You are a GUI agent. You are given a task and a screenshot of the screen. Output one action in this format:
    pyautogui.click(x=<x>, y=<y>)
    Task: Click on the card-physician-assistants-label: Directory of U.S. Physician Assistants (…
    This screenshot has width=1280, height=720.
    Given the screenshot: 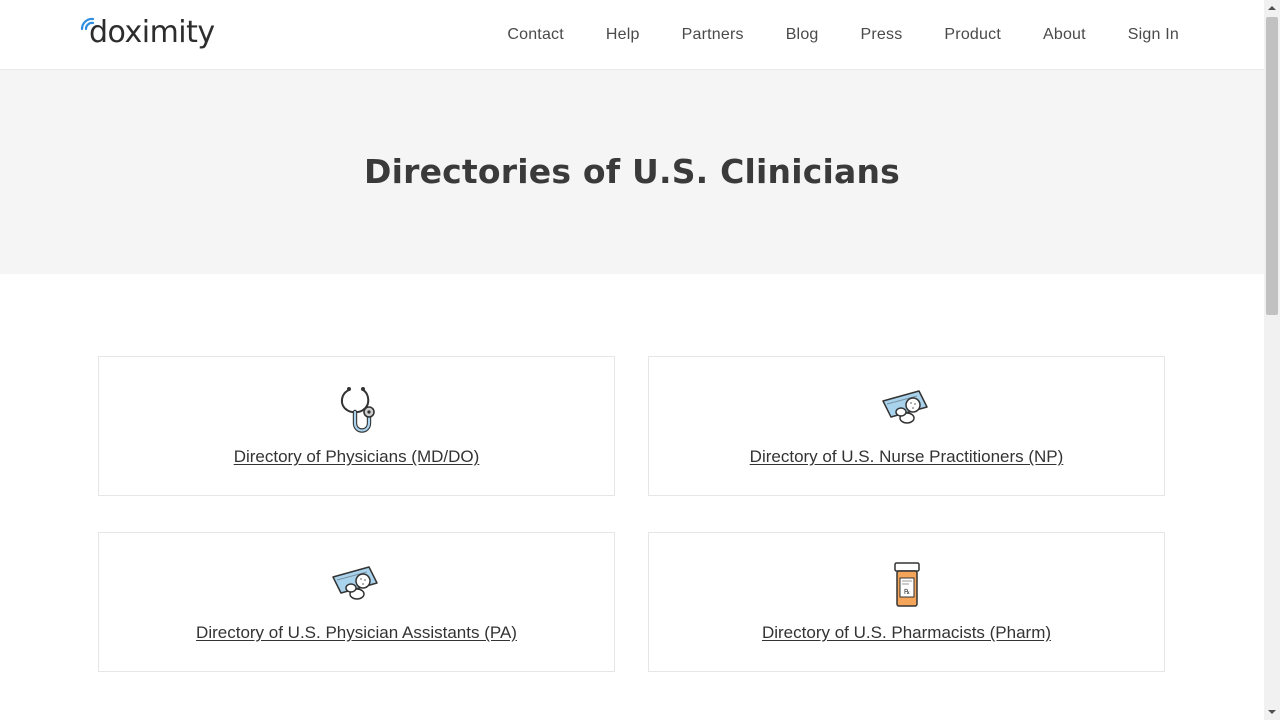 What is the action you would take?
    pyautogui.click(x=356, y=632)
    